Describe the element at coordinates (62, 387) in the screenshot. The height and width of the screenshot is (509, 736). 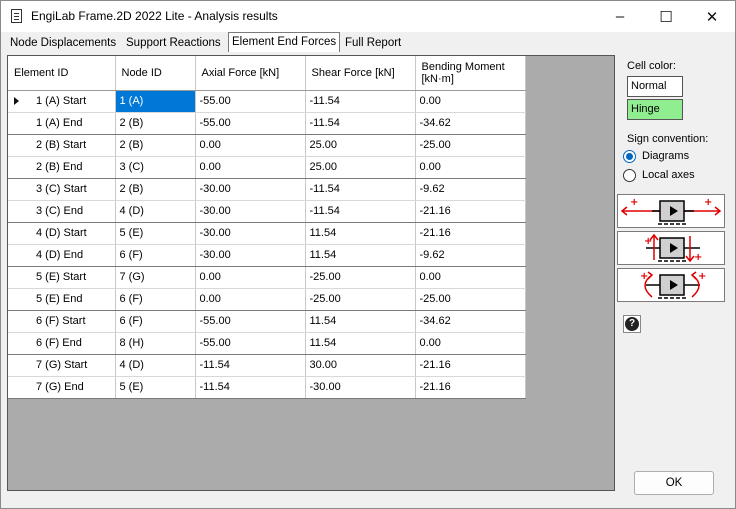
I see `cell-element: 7 (G) End` at that location.